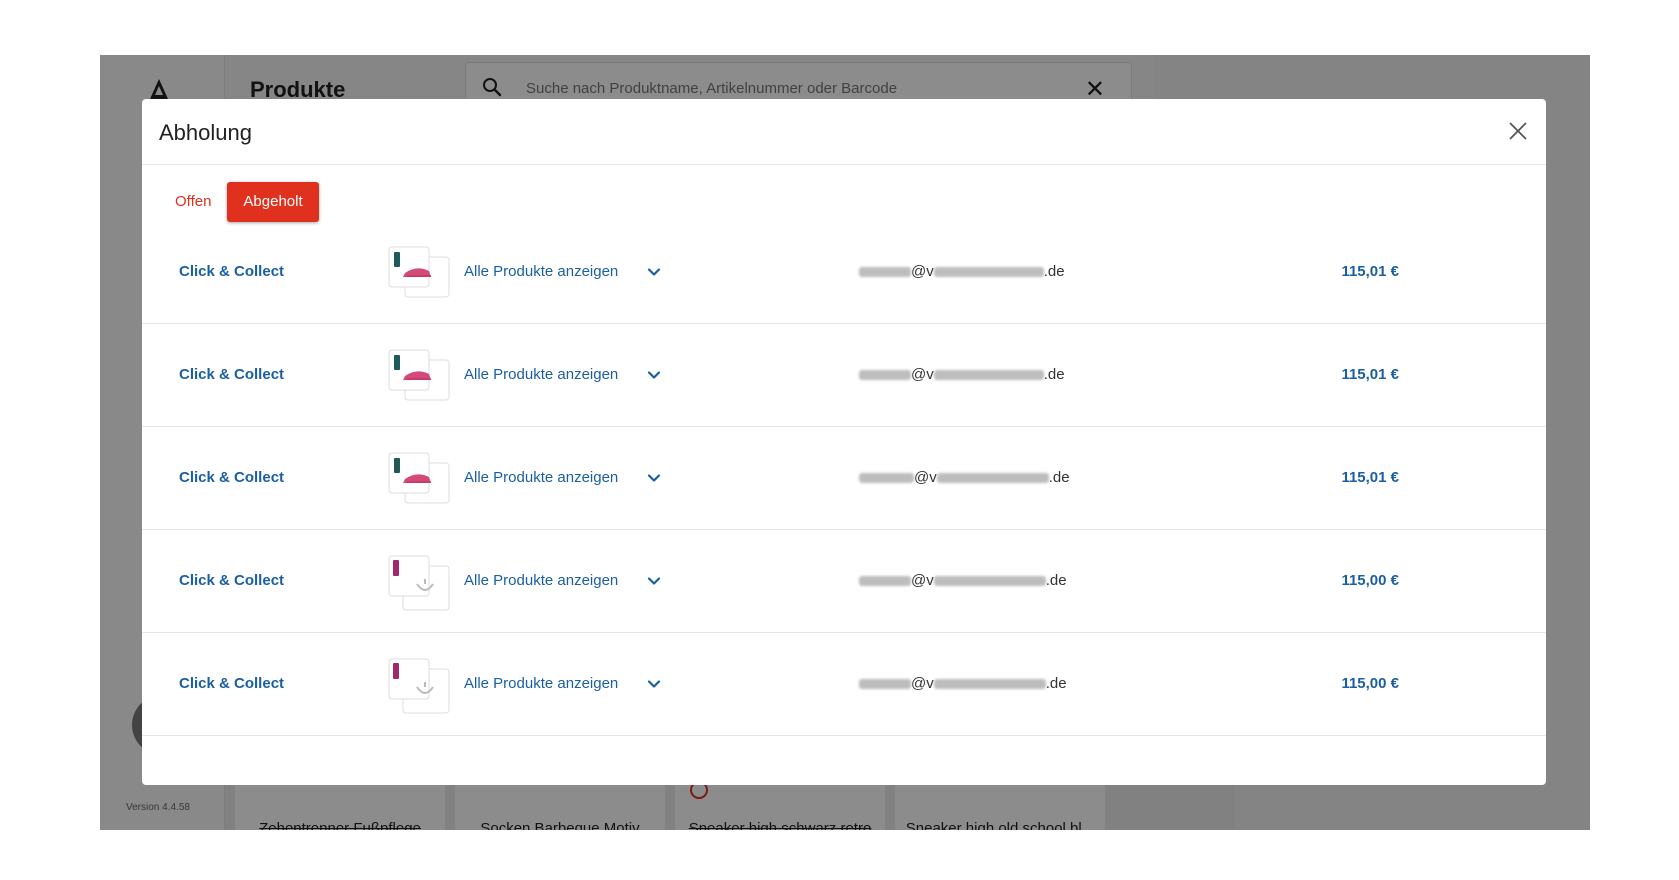  What do you see at coordinates (273, 202) in the screenshot?
I see `tab-abgeholt: Abgeholt` at bounding box center [273, 202].